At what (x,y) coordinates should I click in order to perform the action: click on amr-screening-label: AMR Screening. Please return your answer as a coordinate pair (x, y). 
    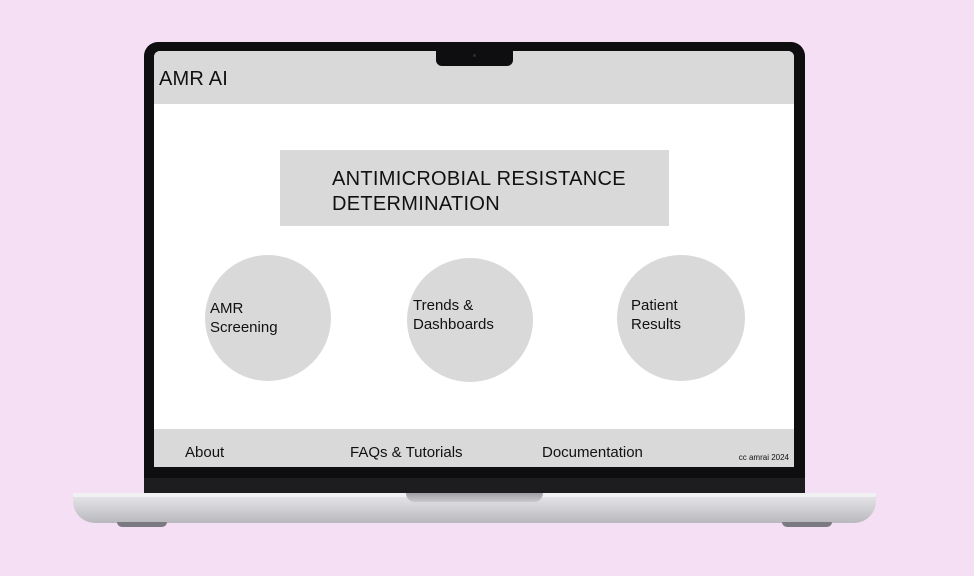
    Looking at the image, I should click on (244, 318).